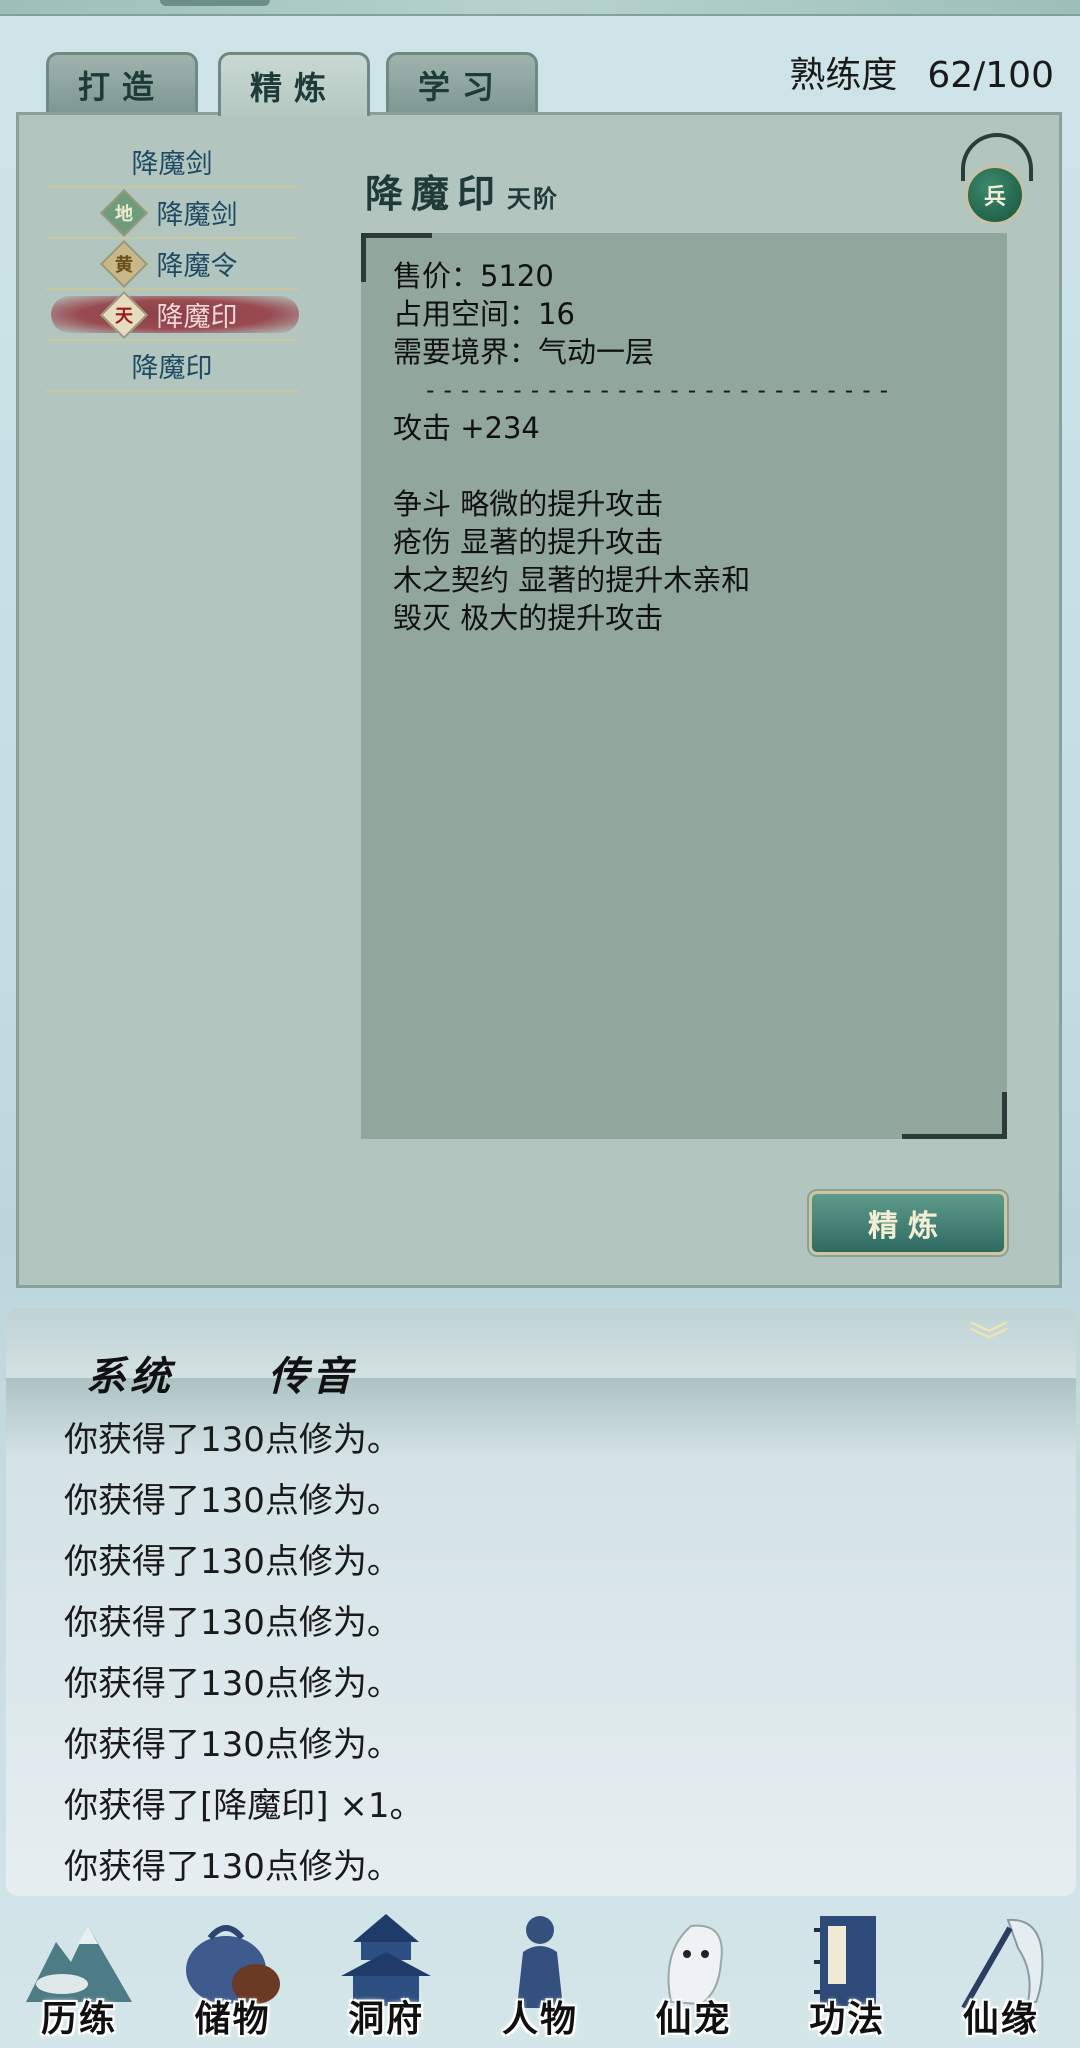 The height and width of the screenshot is (2048, 1080). Describe the element at coordinates (995, 195) in the screenshot. I see `weapon-badge-icon: 兵` at that location.